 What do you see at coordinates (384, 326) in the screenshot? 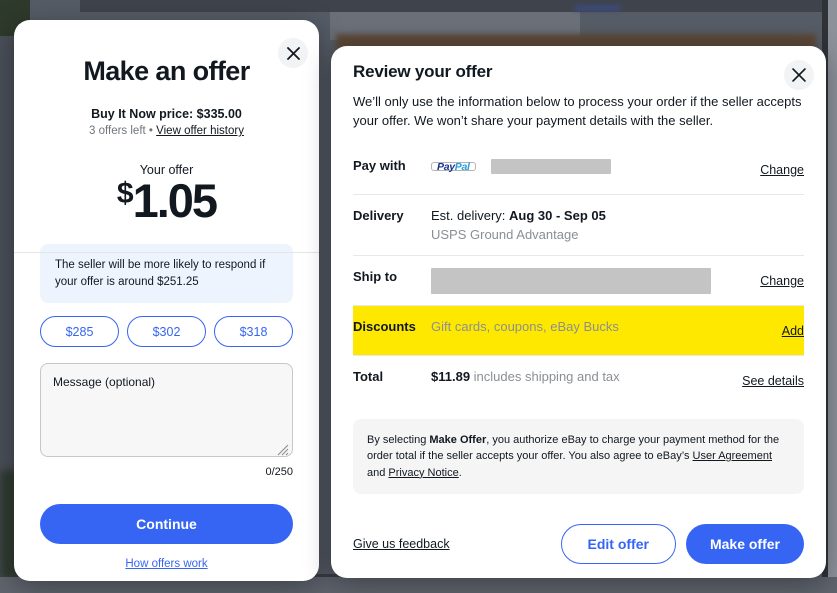
I see `row-label-discounts: Discounts` at bounding box center [384, 326].